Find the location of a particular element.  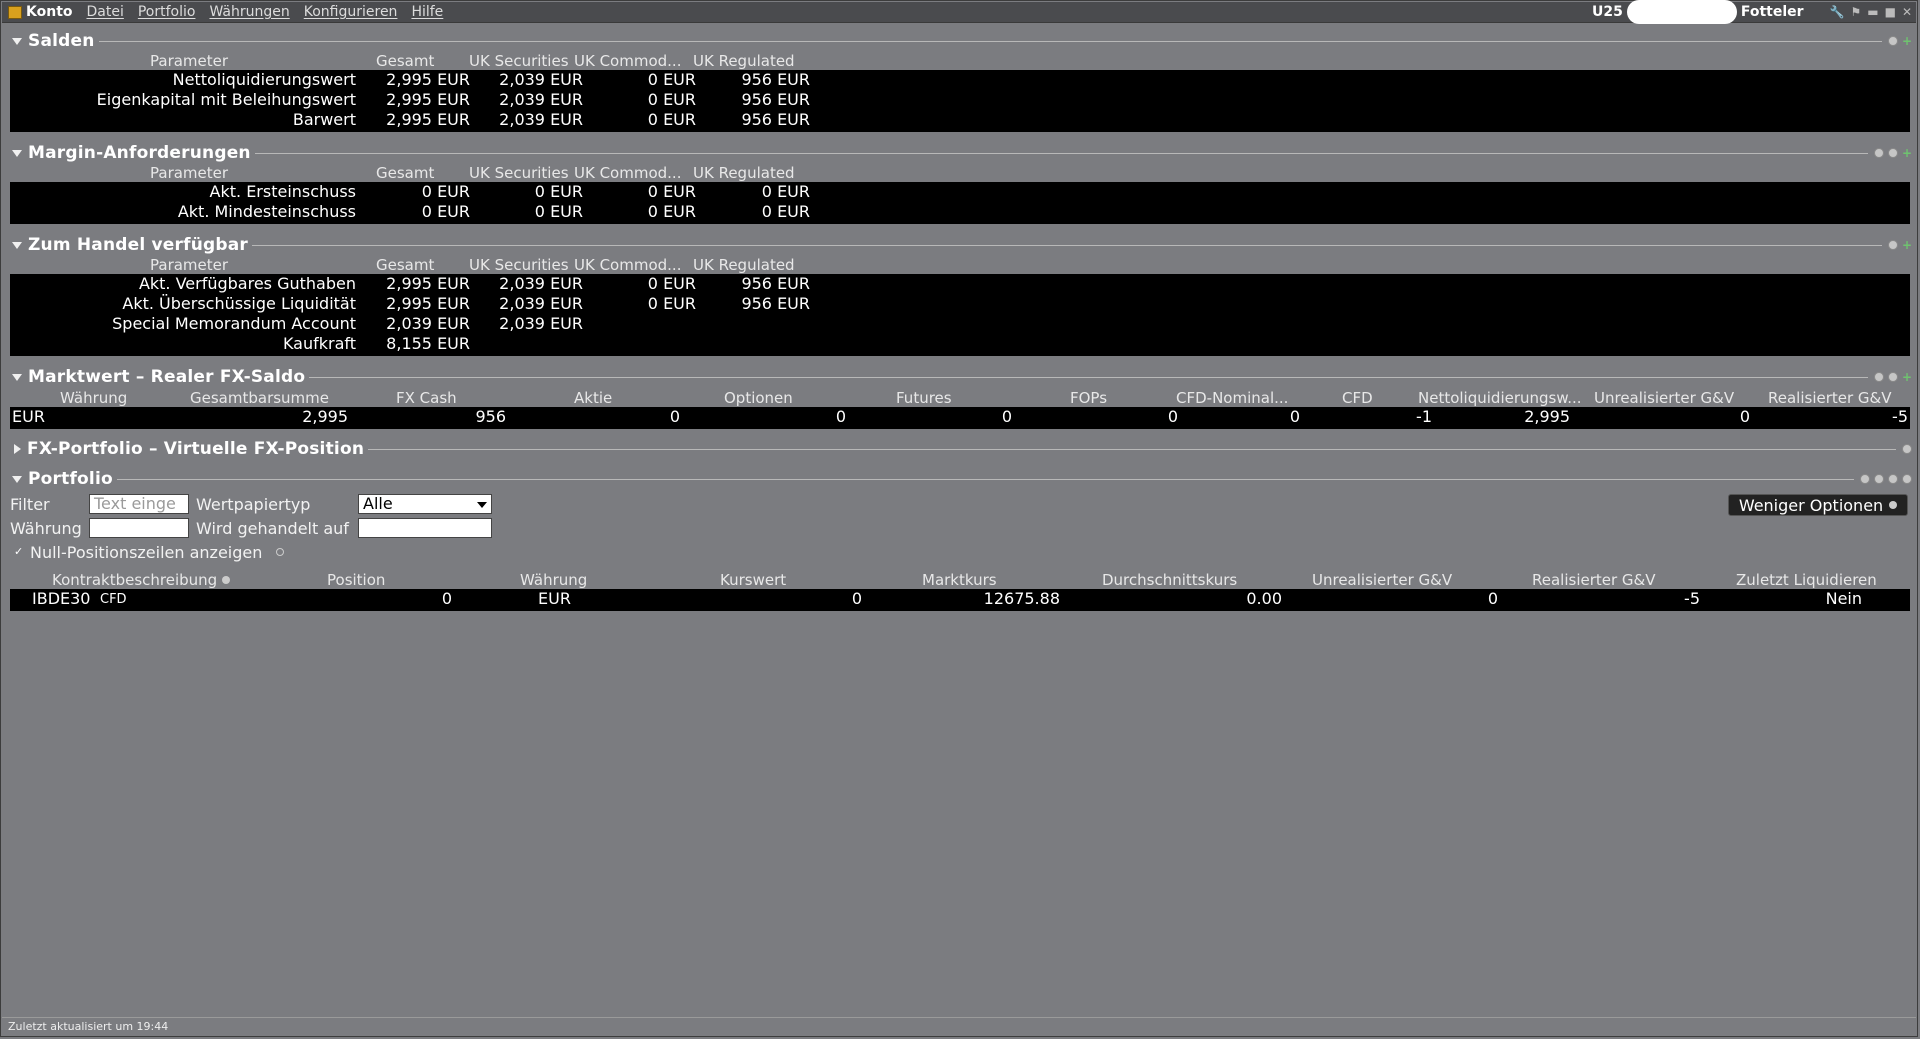

less-options-button: Weniger Optionen is located at coordinates (1818, 505).